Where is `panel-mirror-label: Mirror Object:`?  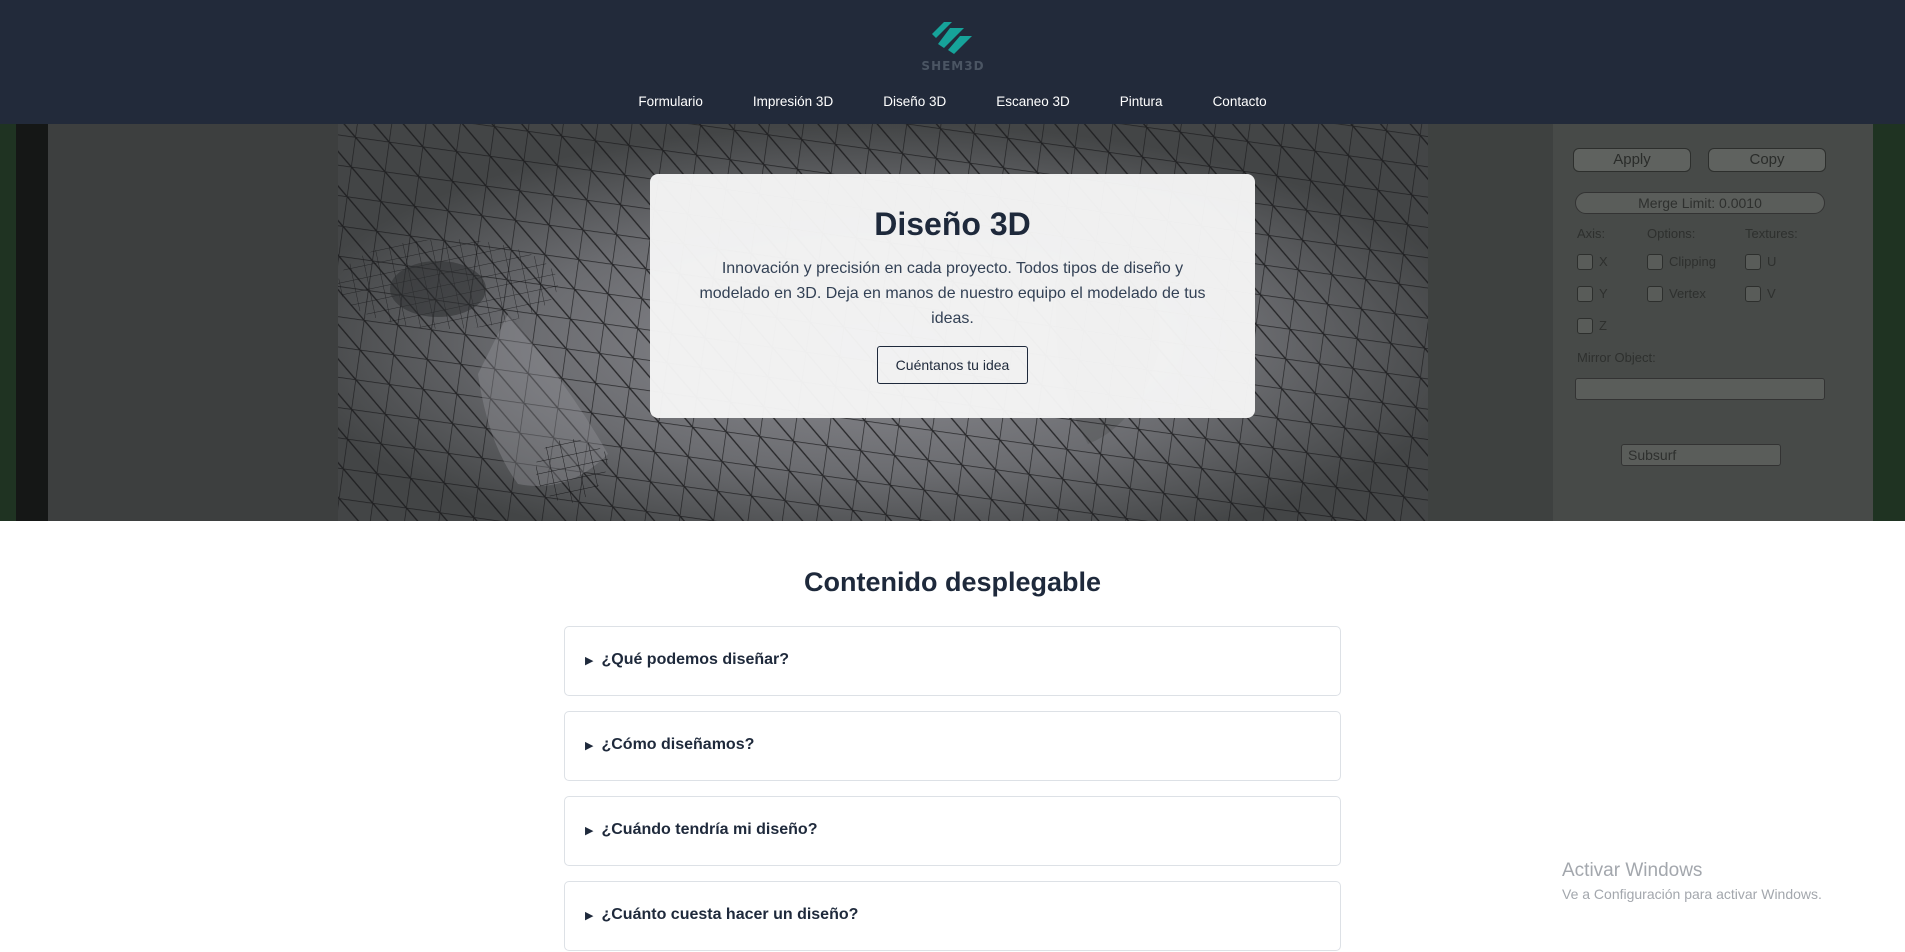
panel-mirror-label: Mirror Object: is located at coordinates (1616, 357).